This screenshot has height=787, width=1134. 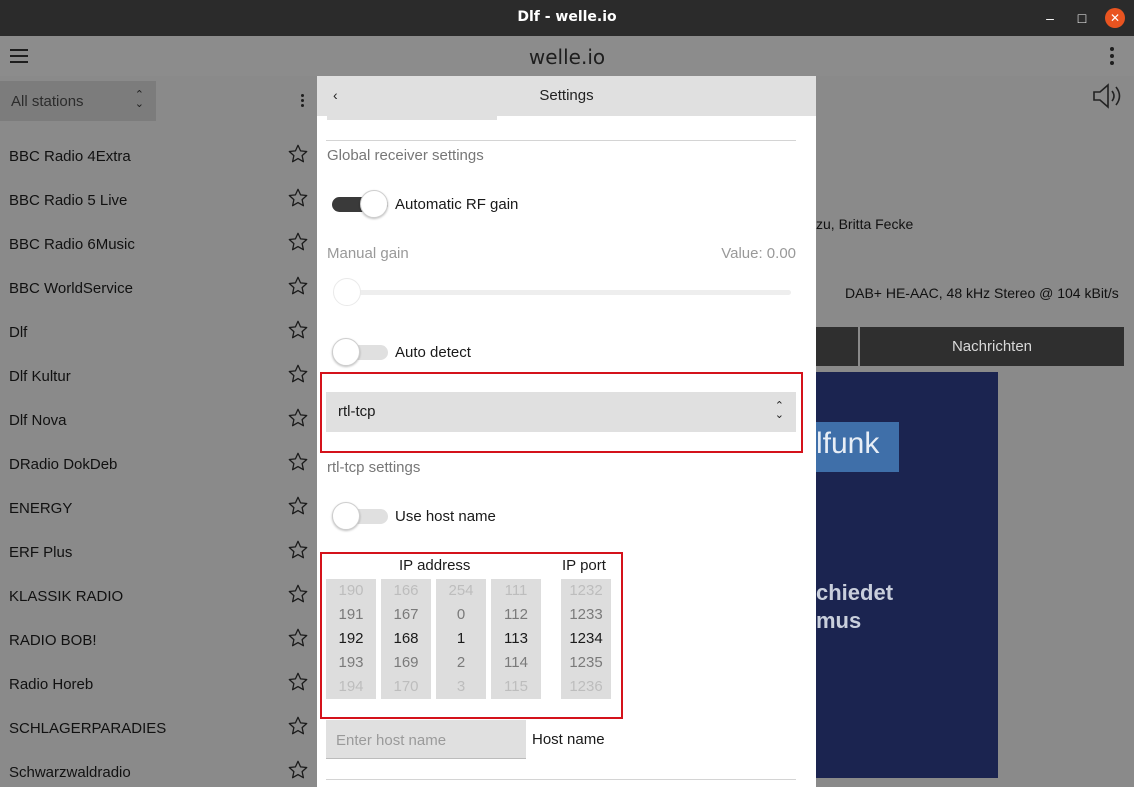 I want to click on rtl-tcp-settings-title: rtl-tcp settings, so click(x=374, y=467).